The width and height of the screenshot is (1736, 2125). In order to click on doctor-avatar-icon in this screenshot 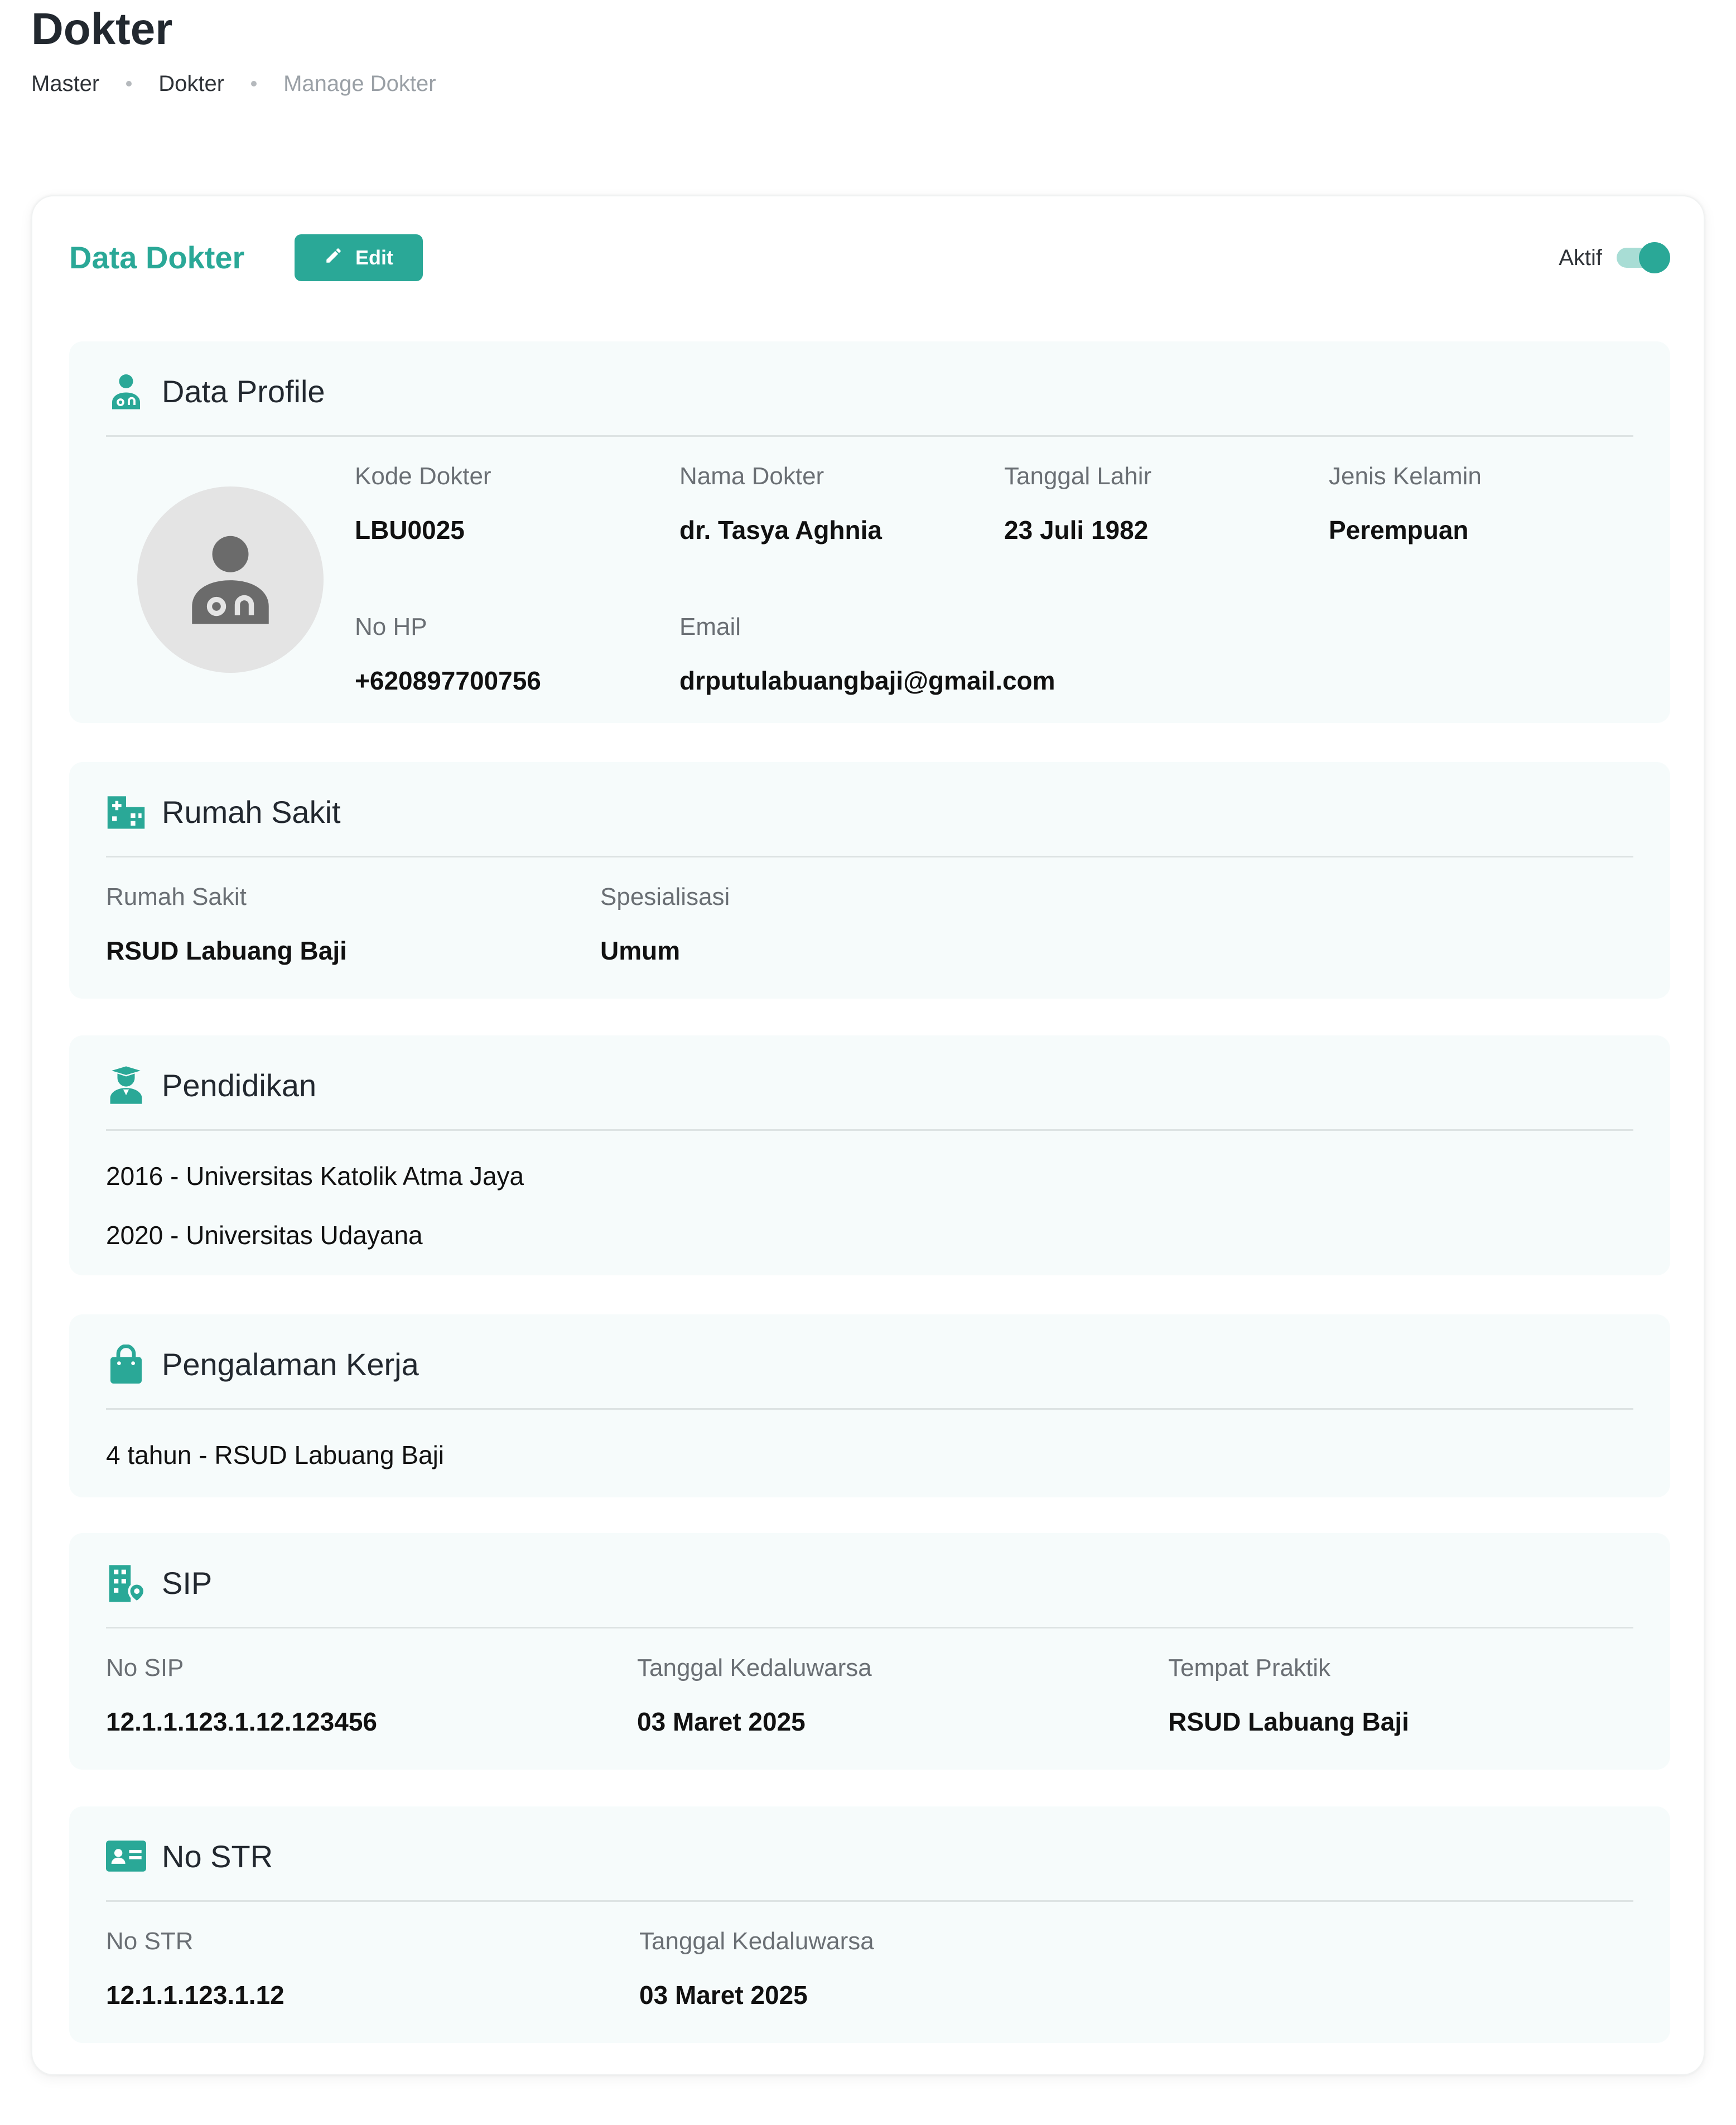, I will do `click(230, 580)`.